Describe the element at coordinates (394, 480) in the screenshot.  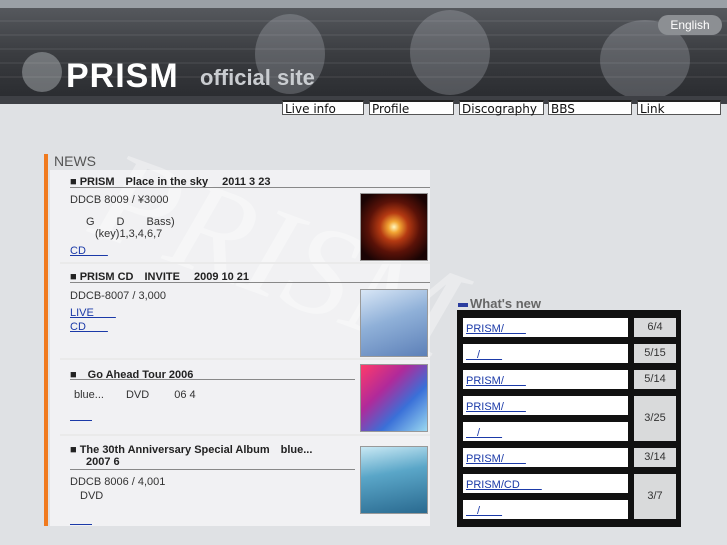
I see `album-cover-30th-anniversary` at that location.